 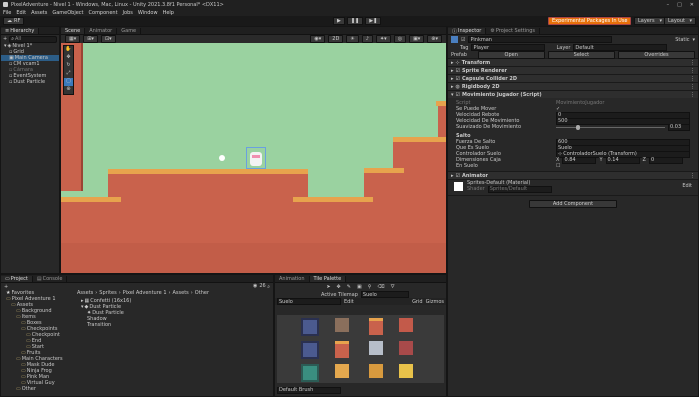 I want to click on menu-help: Help, so click(x=168, y=13).